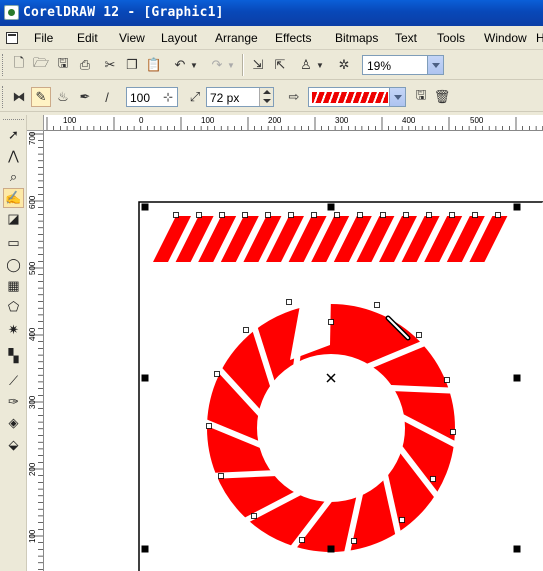 The width and height of the screenshot is (543, 571). I want to click on separator, so click(243, 65).